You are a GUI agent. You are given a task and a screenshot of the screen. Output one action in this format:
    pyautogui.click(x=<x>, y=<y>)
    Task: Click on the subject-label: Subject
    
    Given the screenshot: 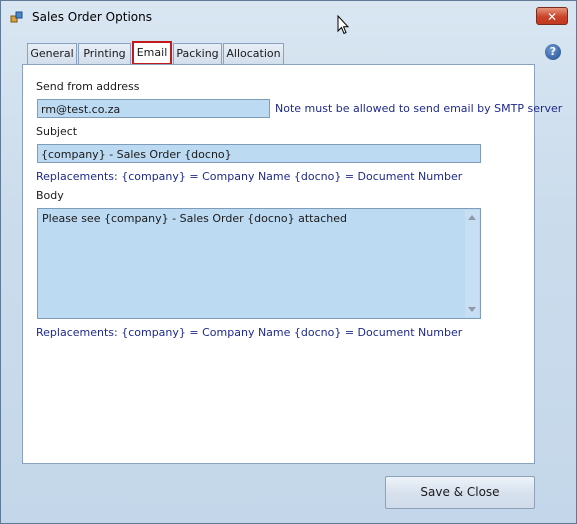 What is the action you would take?
    pyautogui.click(x=57, y=131)
    